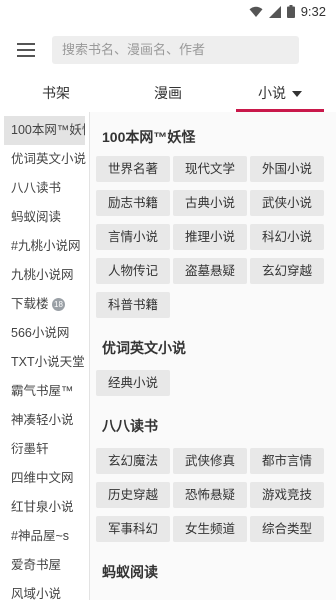  Describe the element at coordinates (44, 478) in the screenshot. I see `sidebar-item: 四维中文网` at that location.